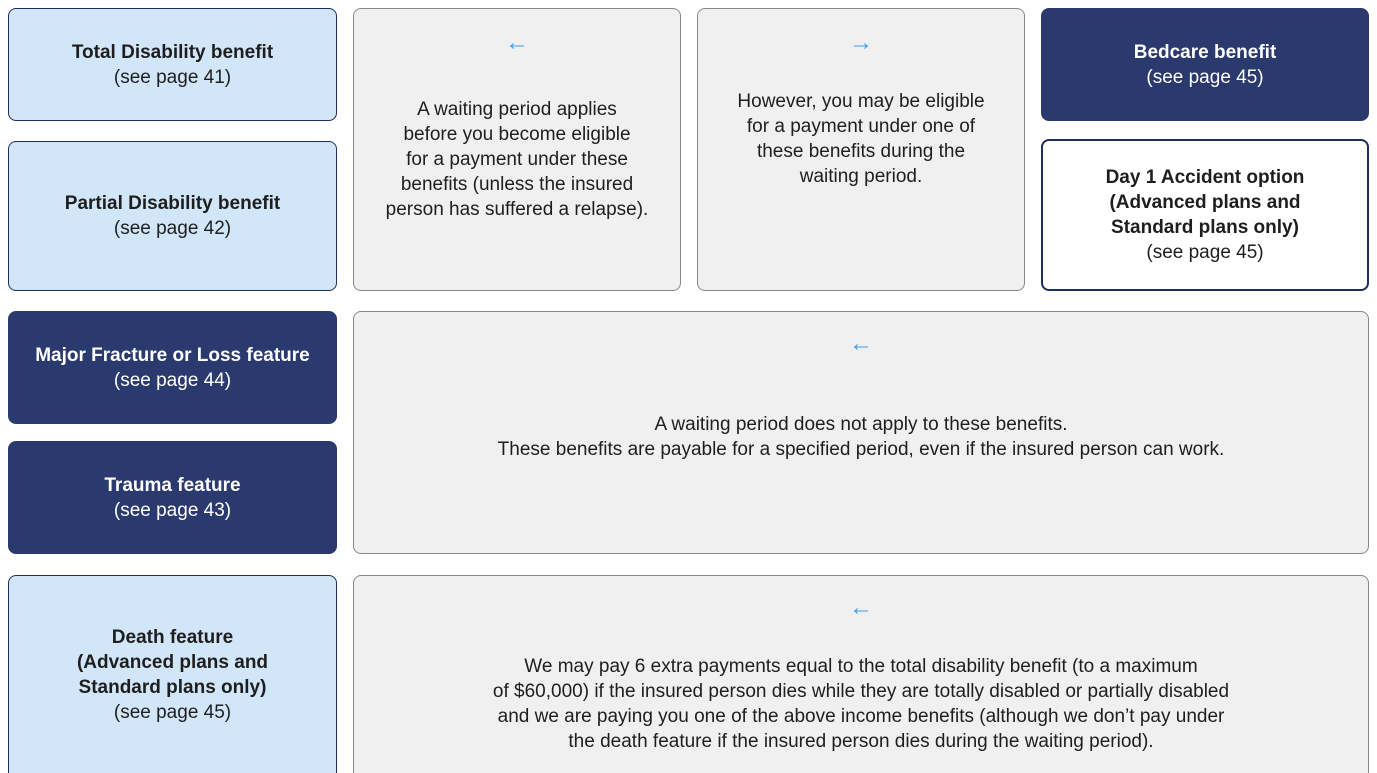 This screenshot has width=1377, height=773. Describe the element at coordinates (172, 637) in the screenshot. I see `death-feature-title-line-1: Death feature` at that location.